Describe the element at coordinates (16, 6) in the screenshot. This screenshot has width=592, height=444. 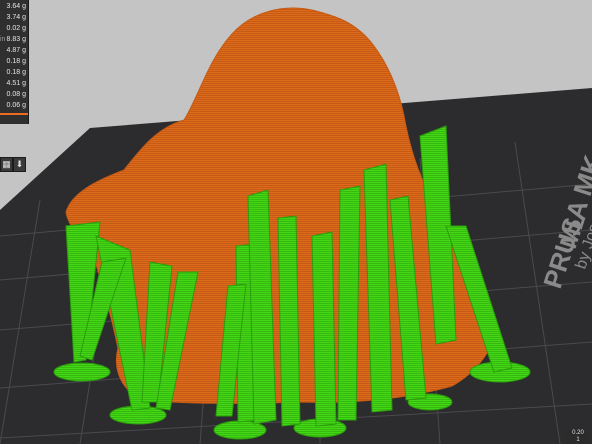
I see `stat-value: 3.64 g` at that location.